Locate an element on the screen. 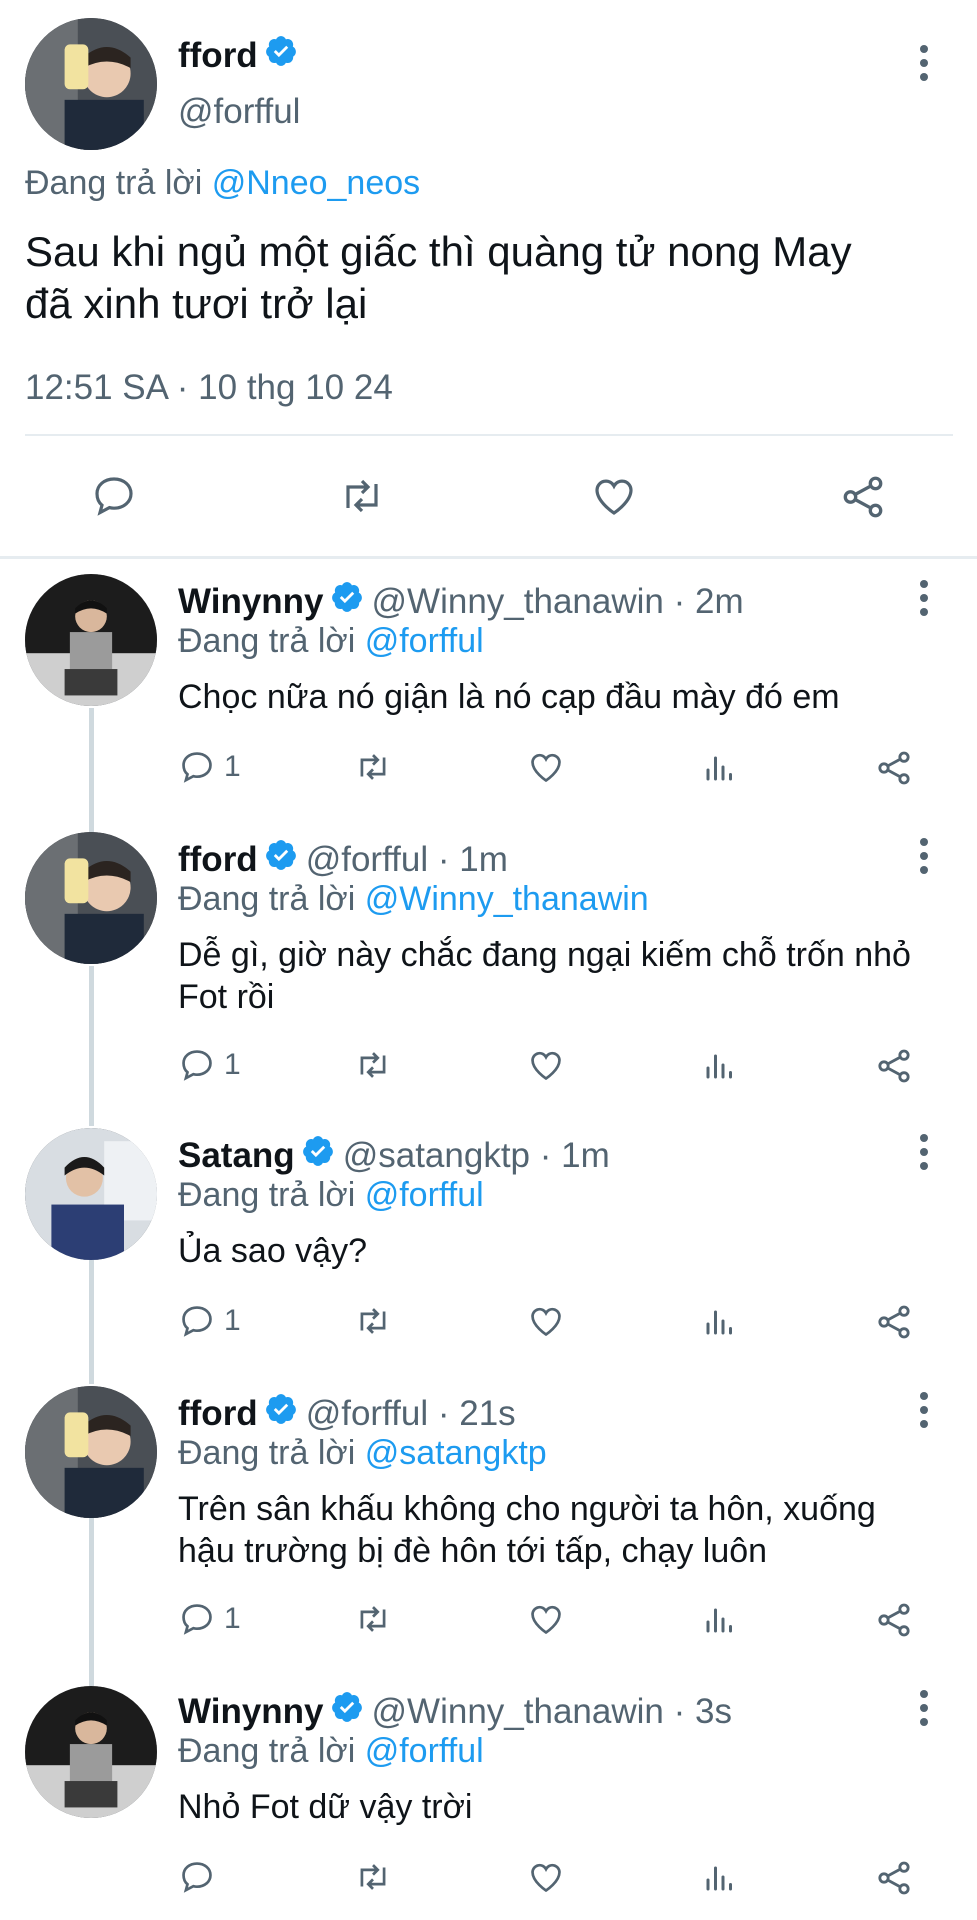 Image resolution: width=977 pixels, height=1920 pixels. reply-handle-time: @Winny_thanawin · 2m is located at coordinates (558, 602).